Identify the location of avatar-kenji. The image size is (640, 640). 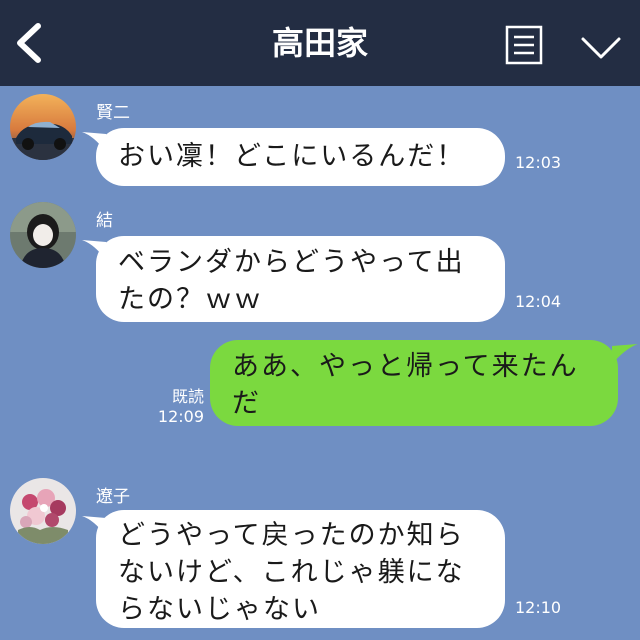
(43, 127).